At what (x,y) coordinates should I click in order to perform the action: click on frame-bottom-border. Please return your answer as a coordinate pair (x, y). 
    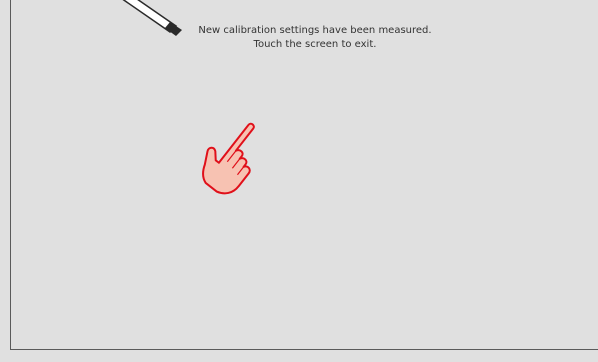
    Looking at the image, I should click on (304, 349).